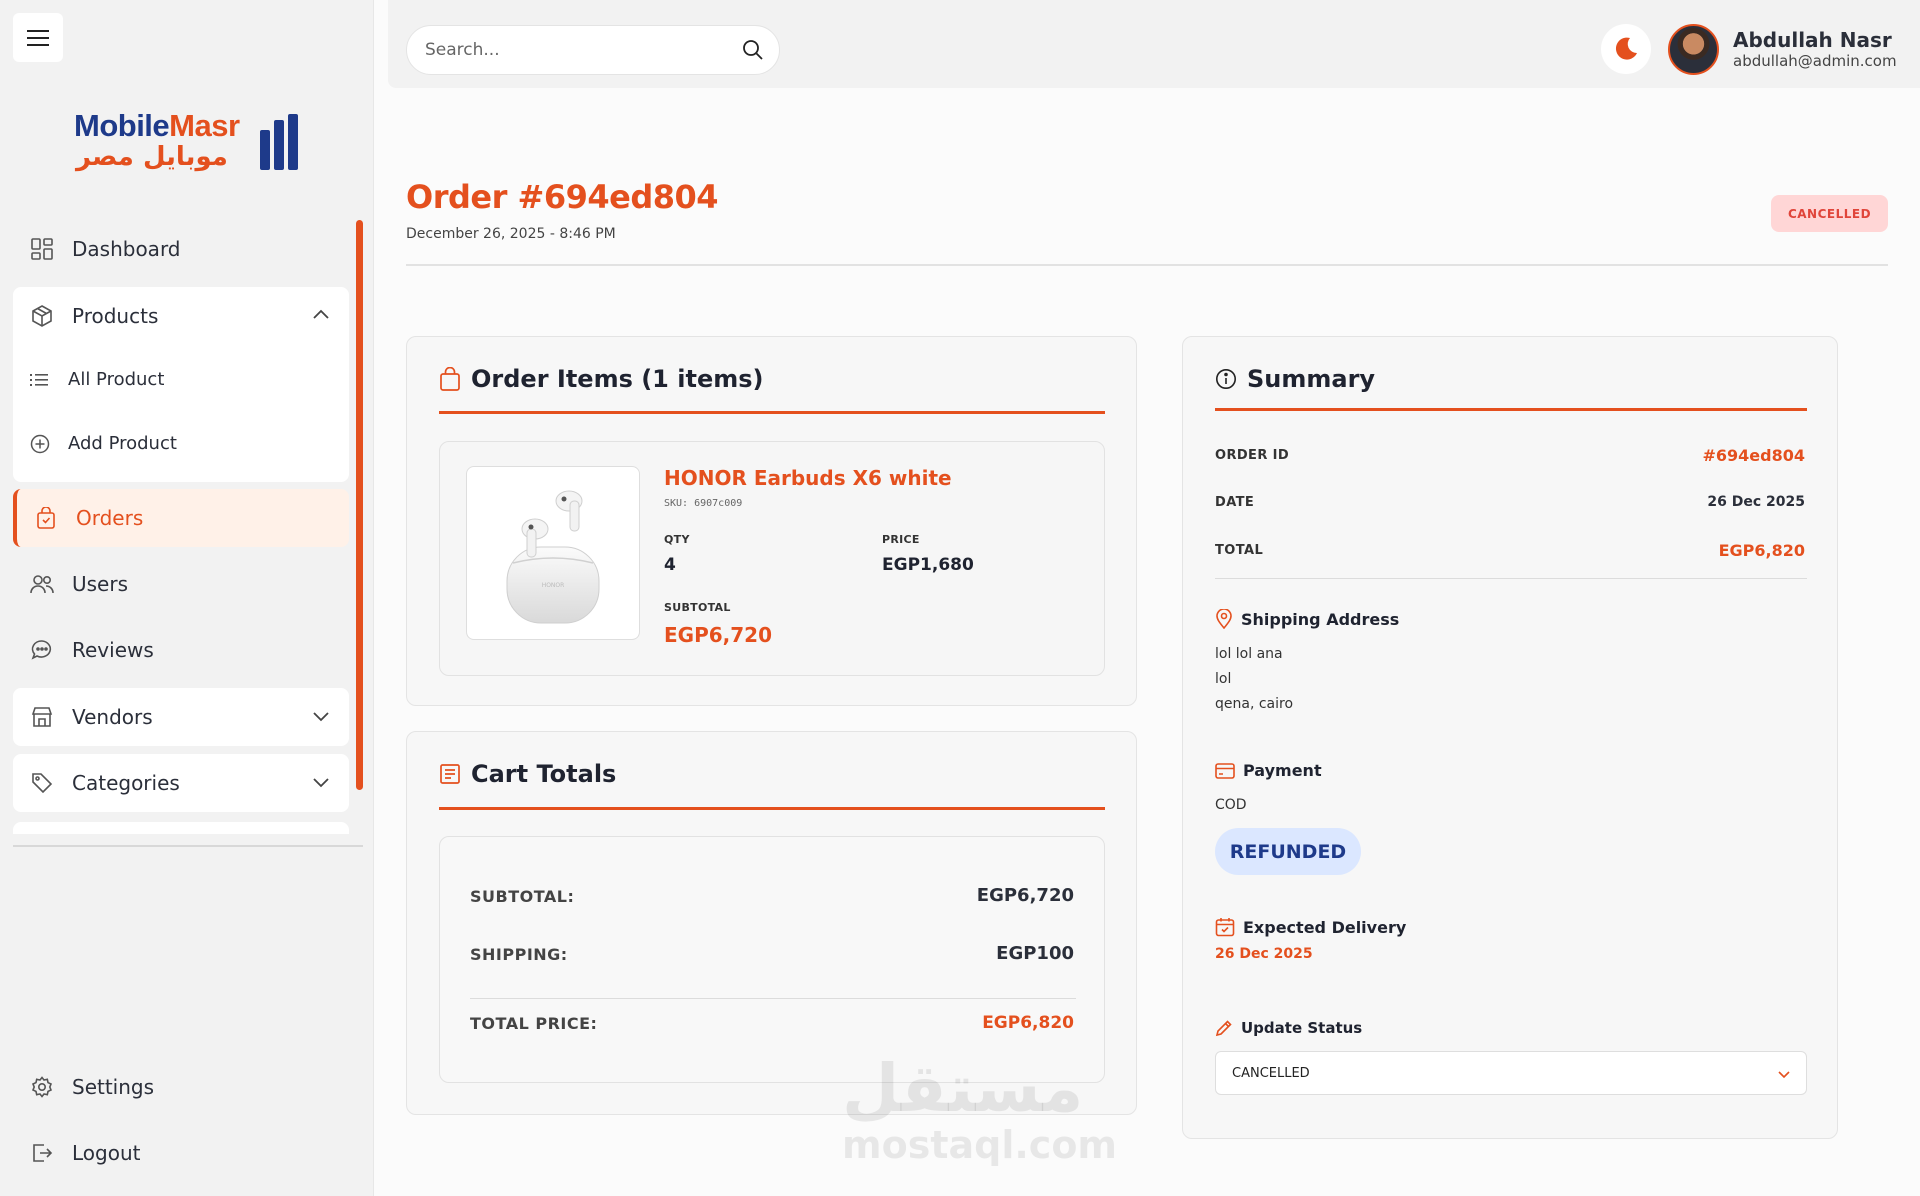 This screenshot has height=1196, width=1920. I want to click on menu-toggle-button, so click(38, 37).